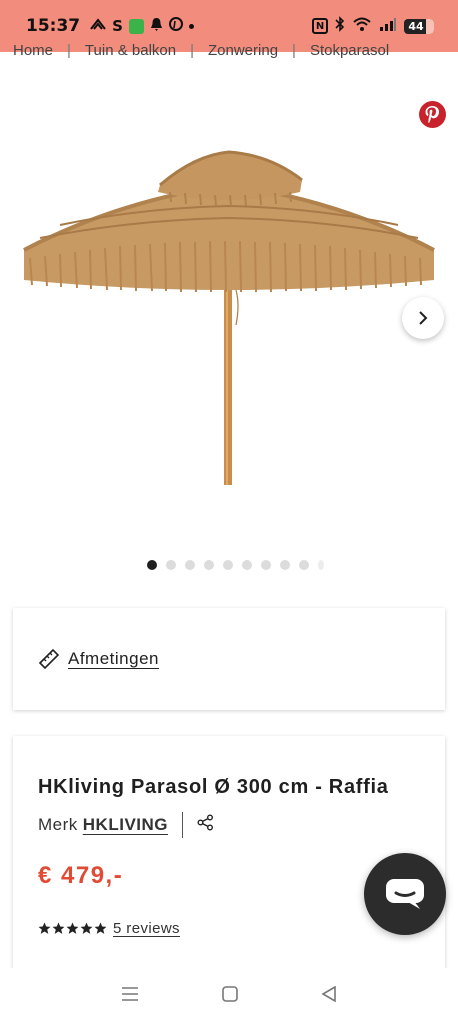 This screenshot has height=1024, width=458. I want to click on bell-icon, so click(156, 26).